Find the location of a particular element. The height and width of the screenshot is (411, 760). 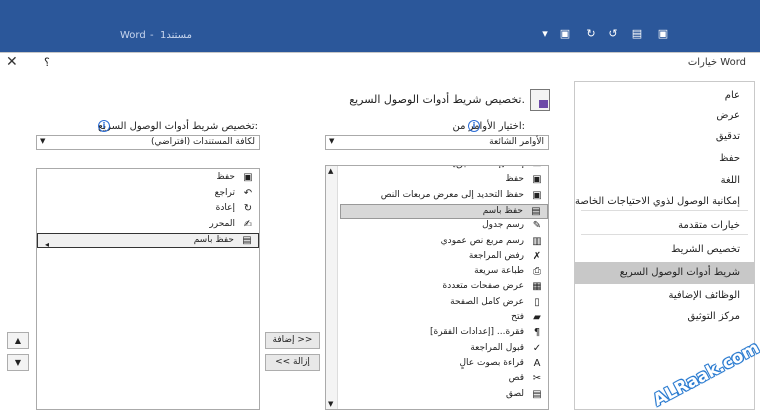

undo-icon: ↶ is located at coordinates (248, 193).